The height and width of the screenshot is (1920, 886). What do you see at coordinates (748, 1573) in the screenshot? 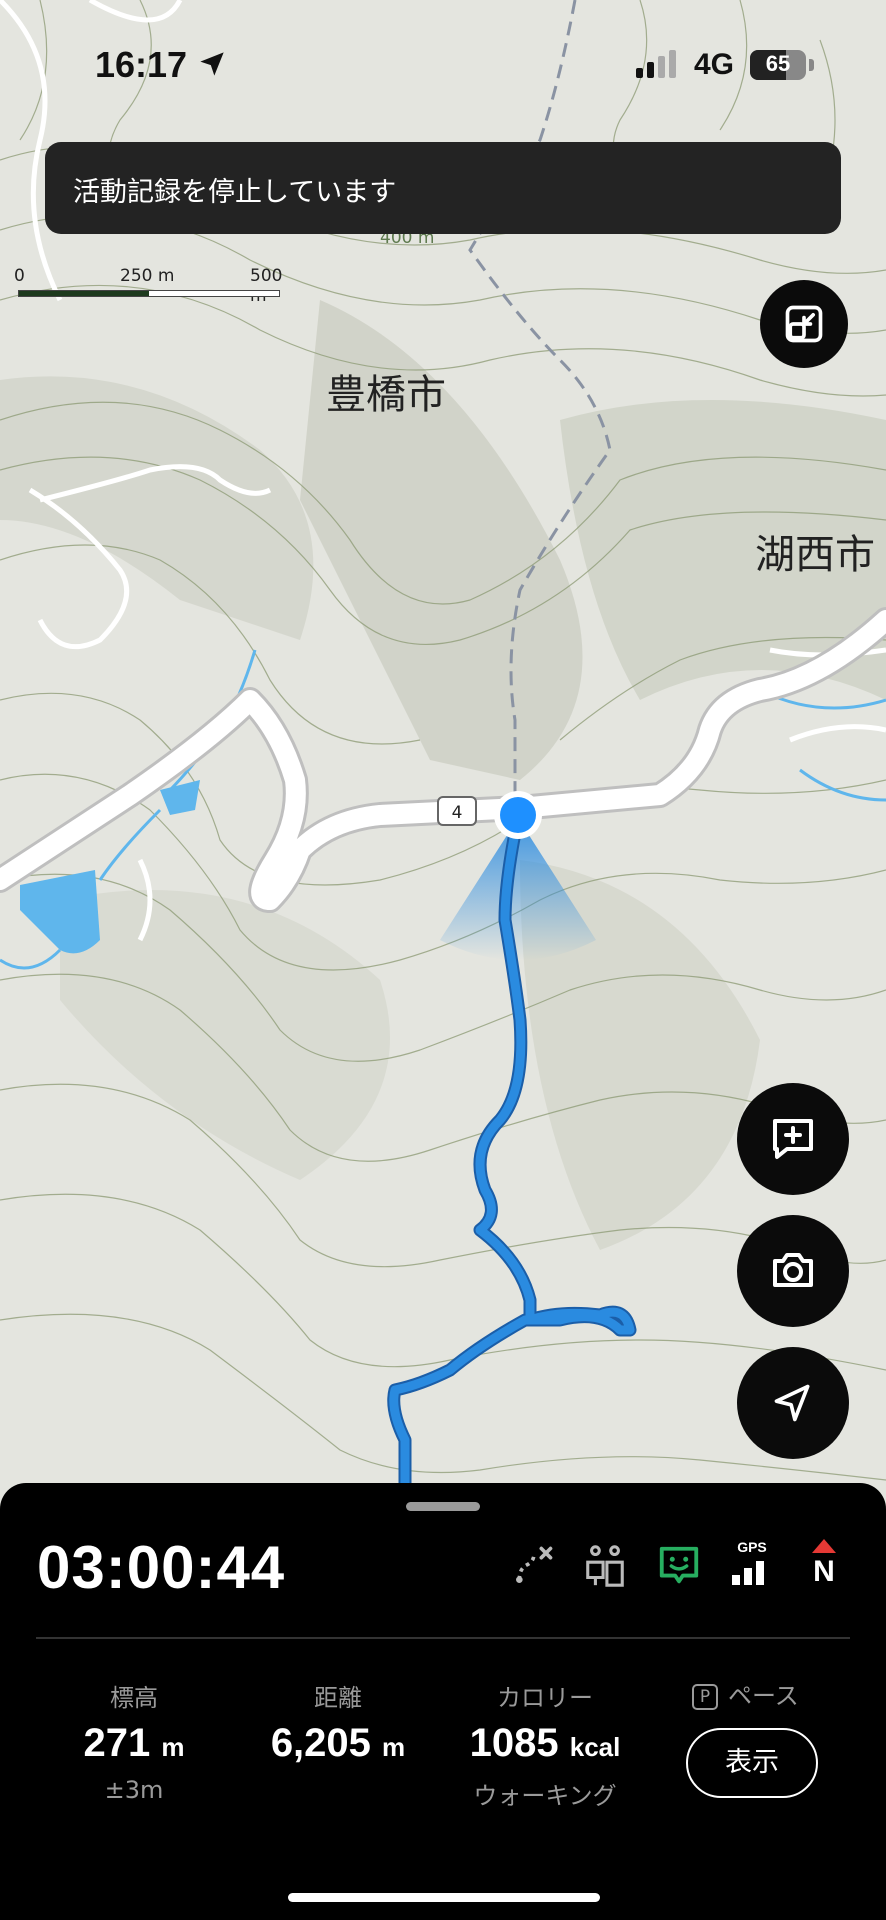
I see `gps-bars` at bounding box center [748, 1573].